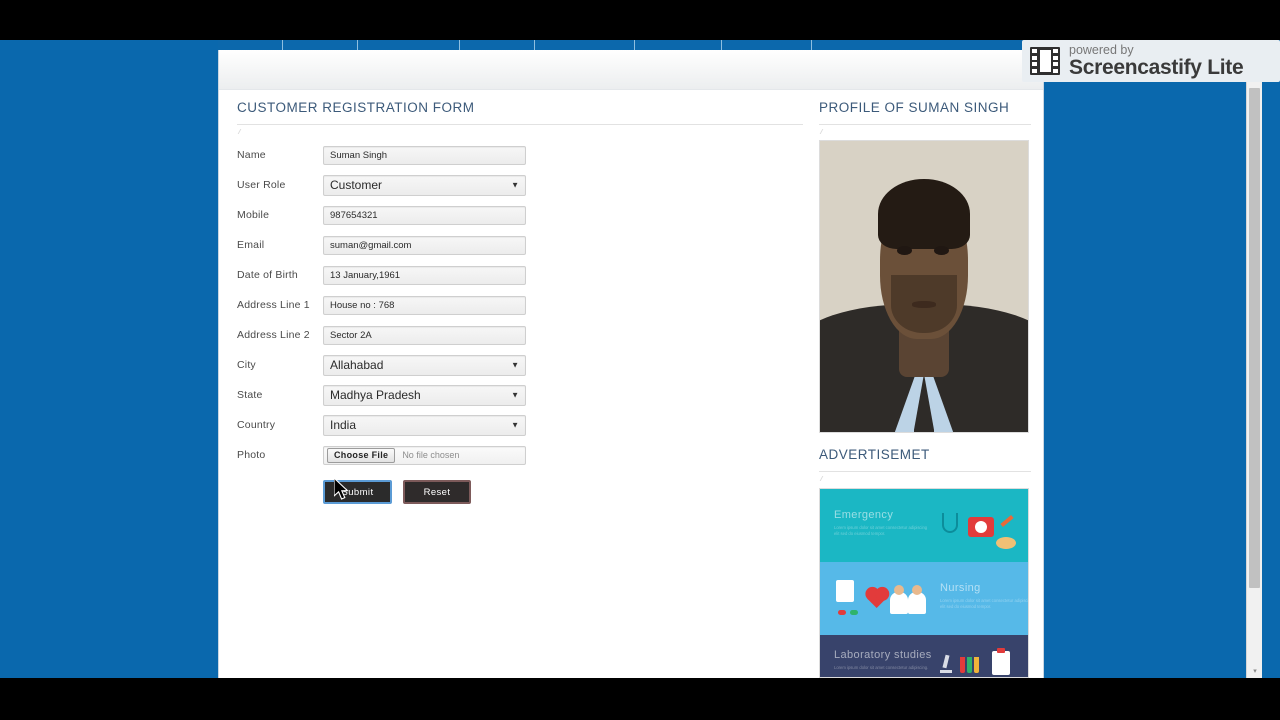 This screenshot has height=720, width=1280. I want to click on page-scrollbar: ▴ ▾, so click(1254, 359).